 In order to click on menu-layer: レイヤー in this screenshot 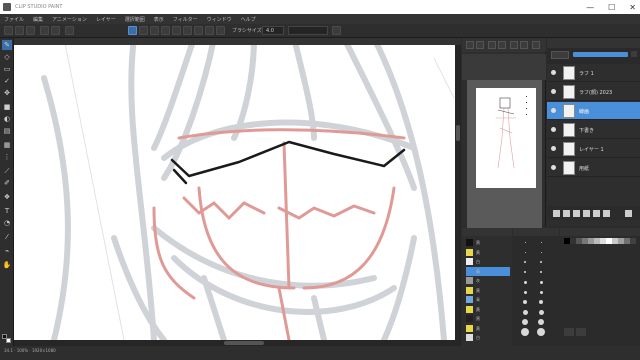, I will do `click(106, 19)`.